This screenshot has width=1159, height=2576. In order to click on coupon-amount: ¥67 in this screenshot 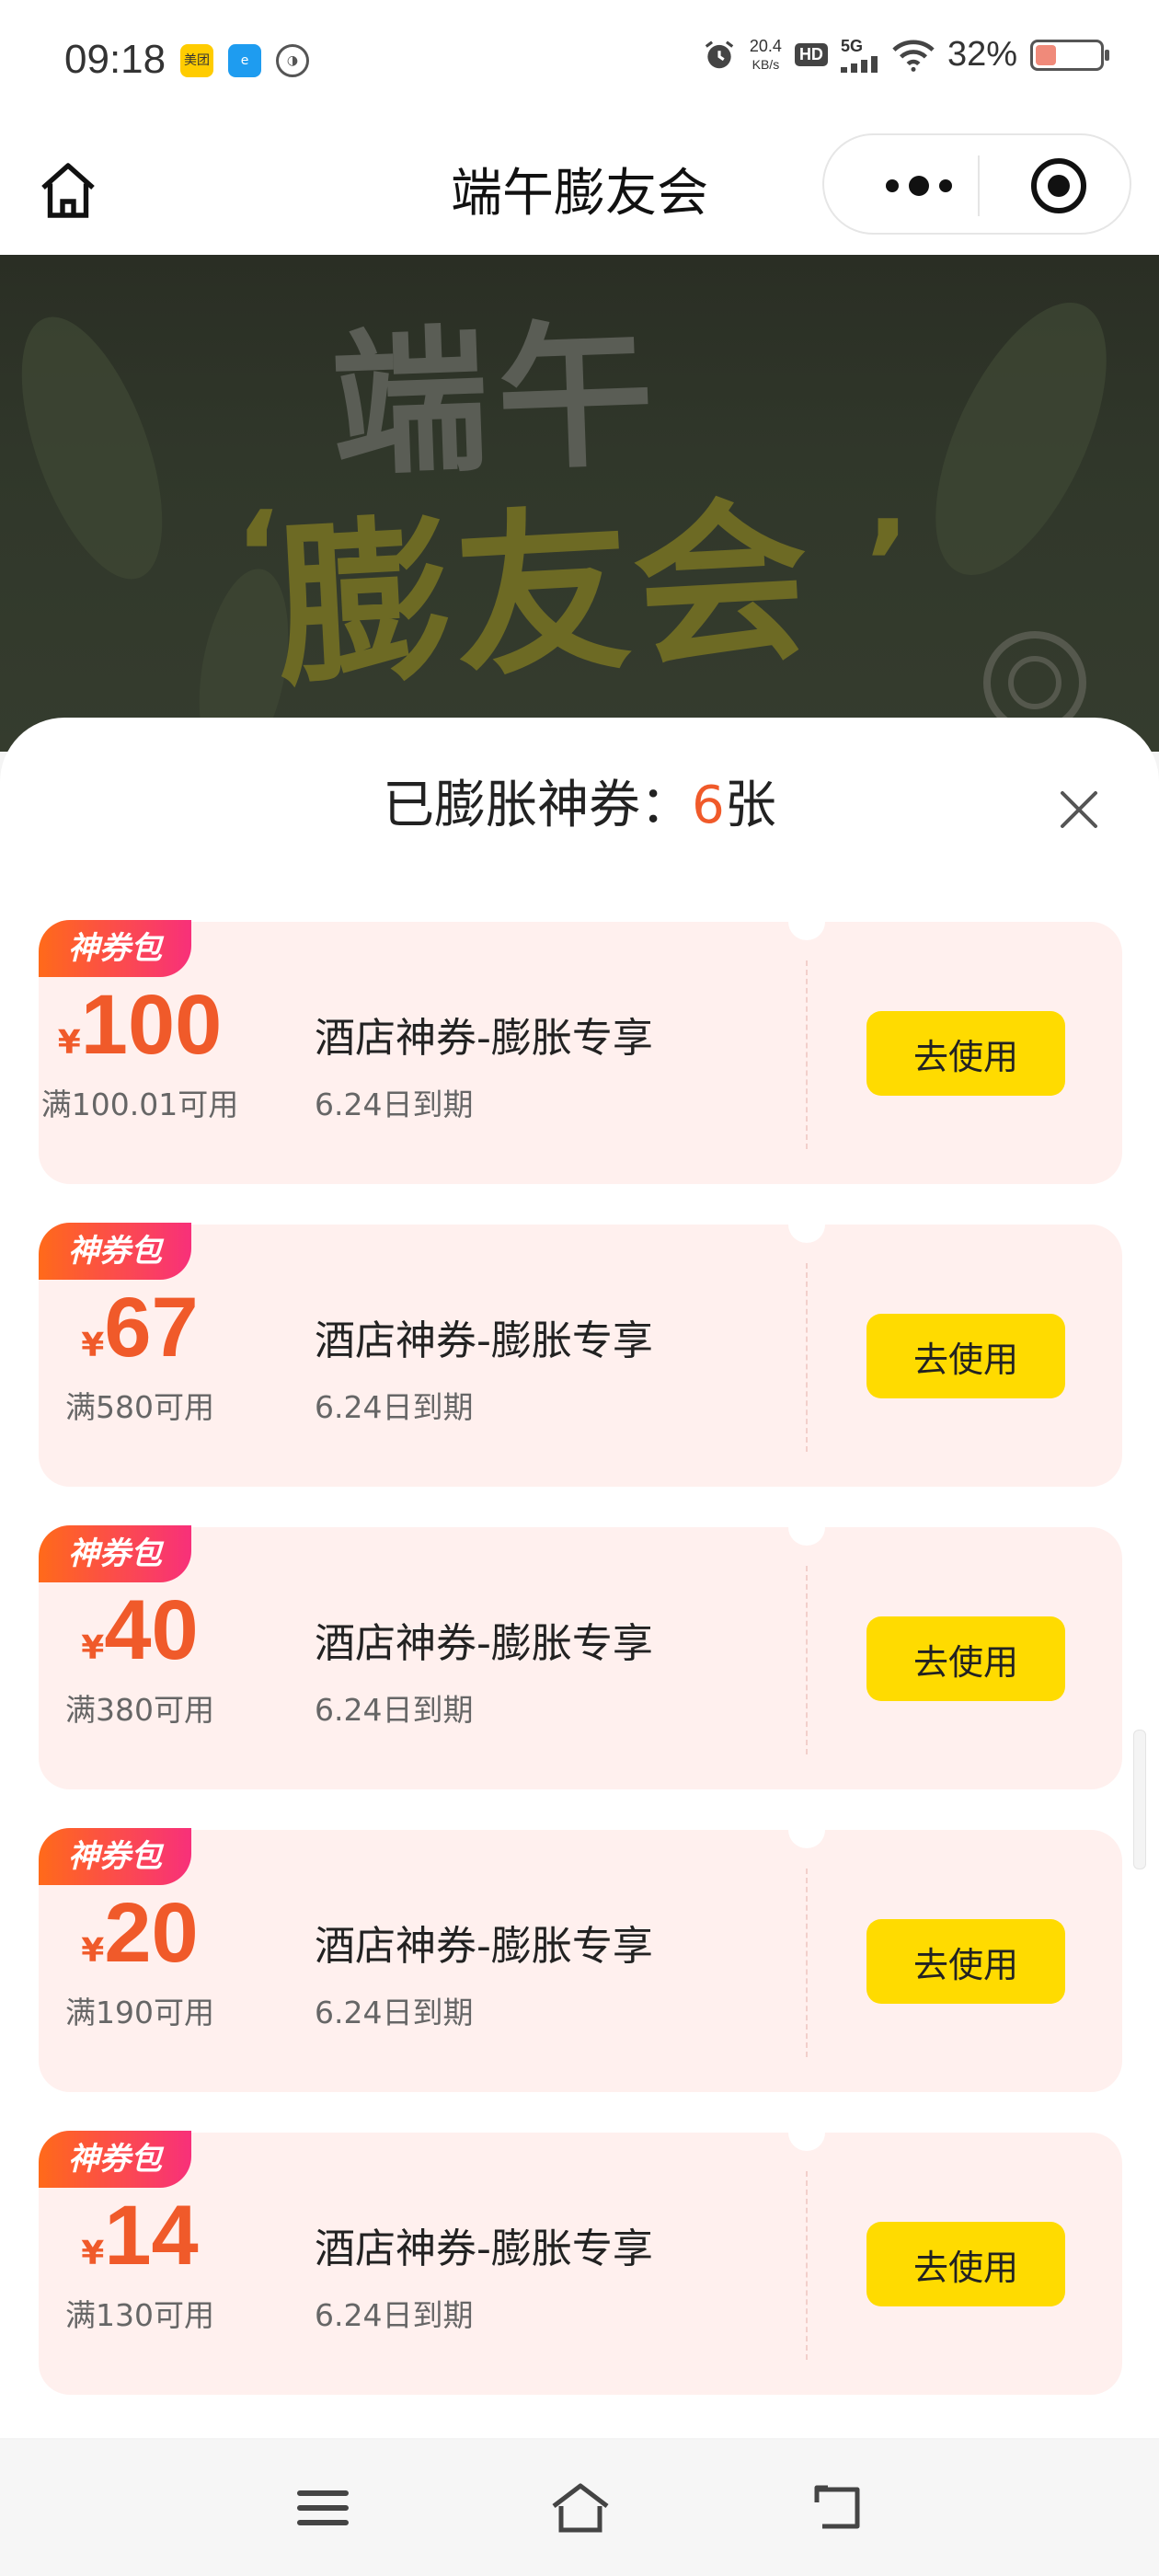, I will do `click(140, 1328)`.